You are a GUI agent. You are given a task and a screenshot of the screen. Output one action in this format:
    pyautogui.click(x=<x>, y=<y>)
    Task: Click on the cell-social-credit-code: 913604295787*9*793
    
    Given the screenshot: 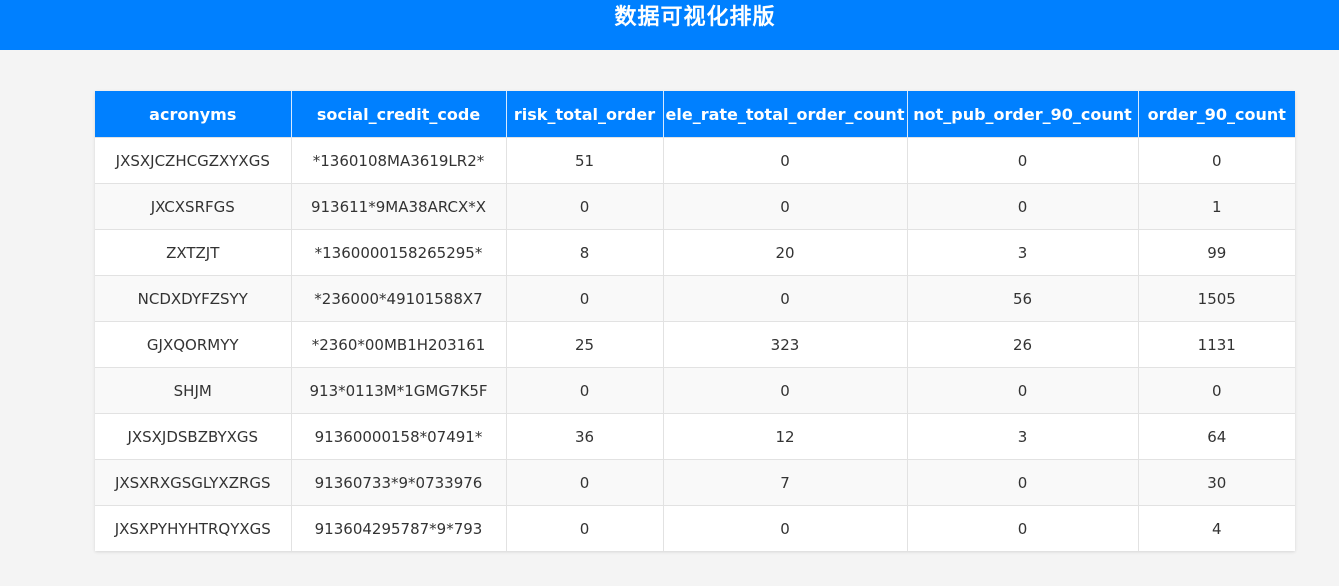 What is the action you would take?
    pyautogui.click(x=399, y=528)
    